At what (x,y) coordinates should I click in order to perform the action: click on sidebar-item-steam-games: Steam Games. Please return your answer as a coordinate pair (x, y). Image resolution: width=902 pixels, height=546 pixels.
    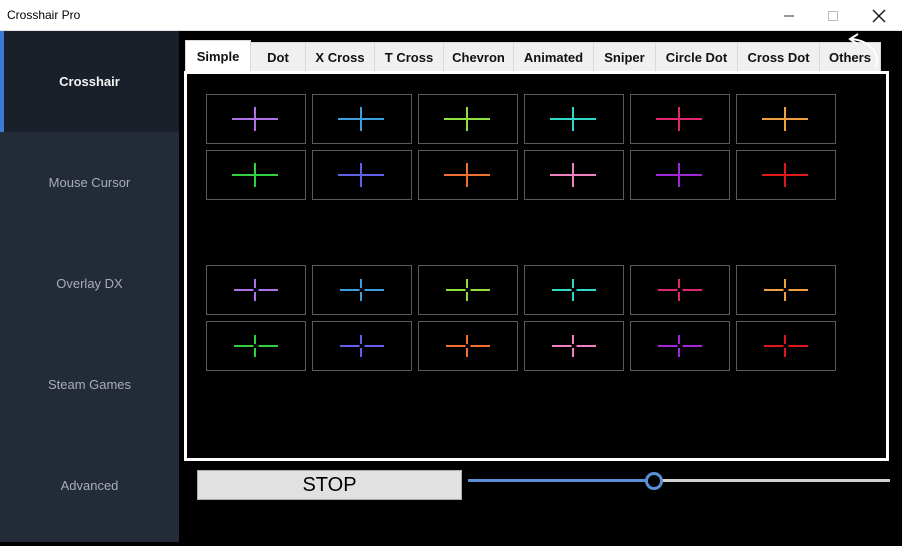
    Looking at the image, I should click on (89, 384).